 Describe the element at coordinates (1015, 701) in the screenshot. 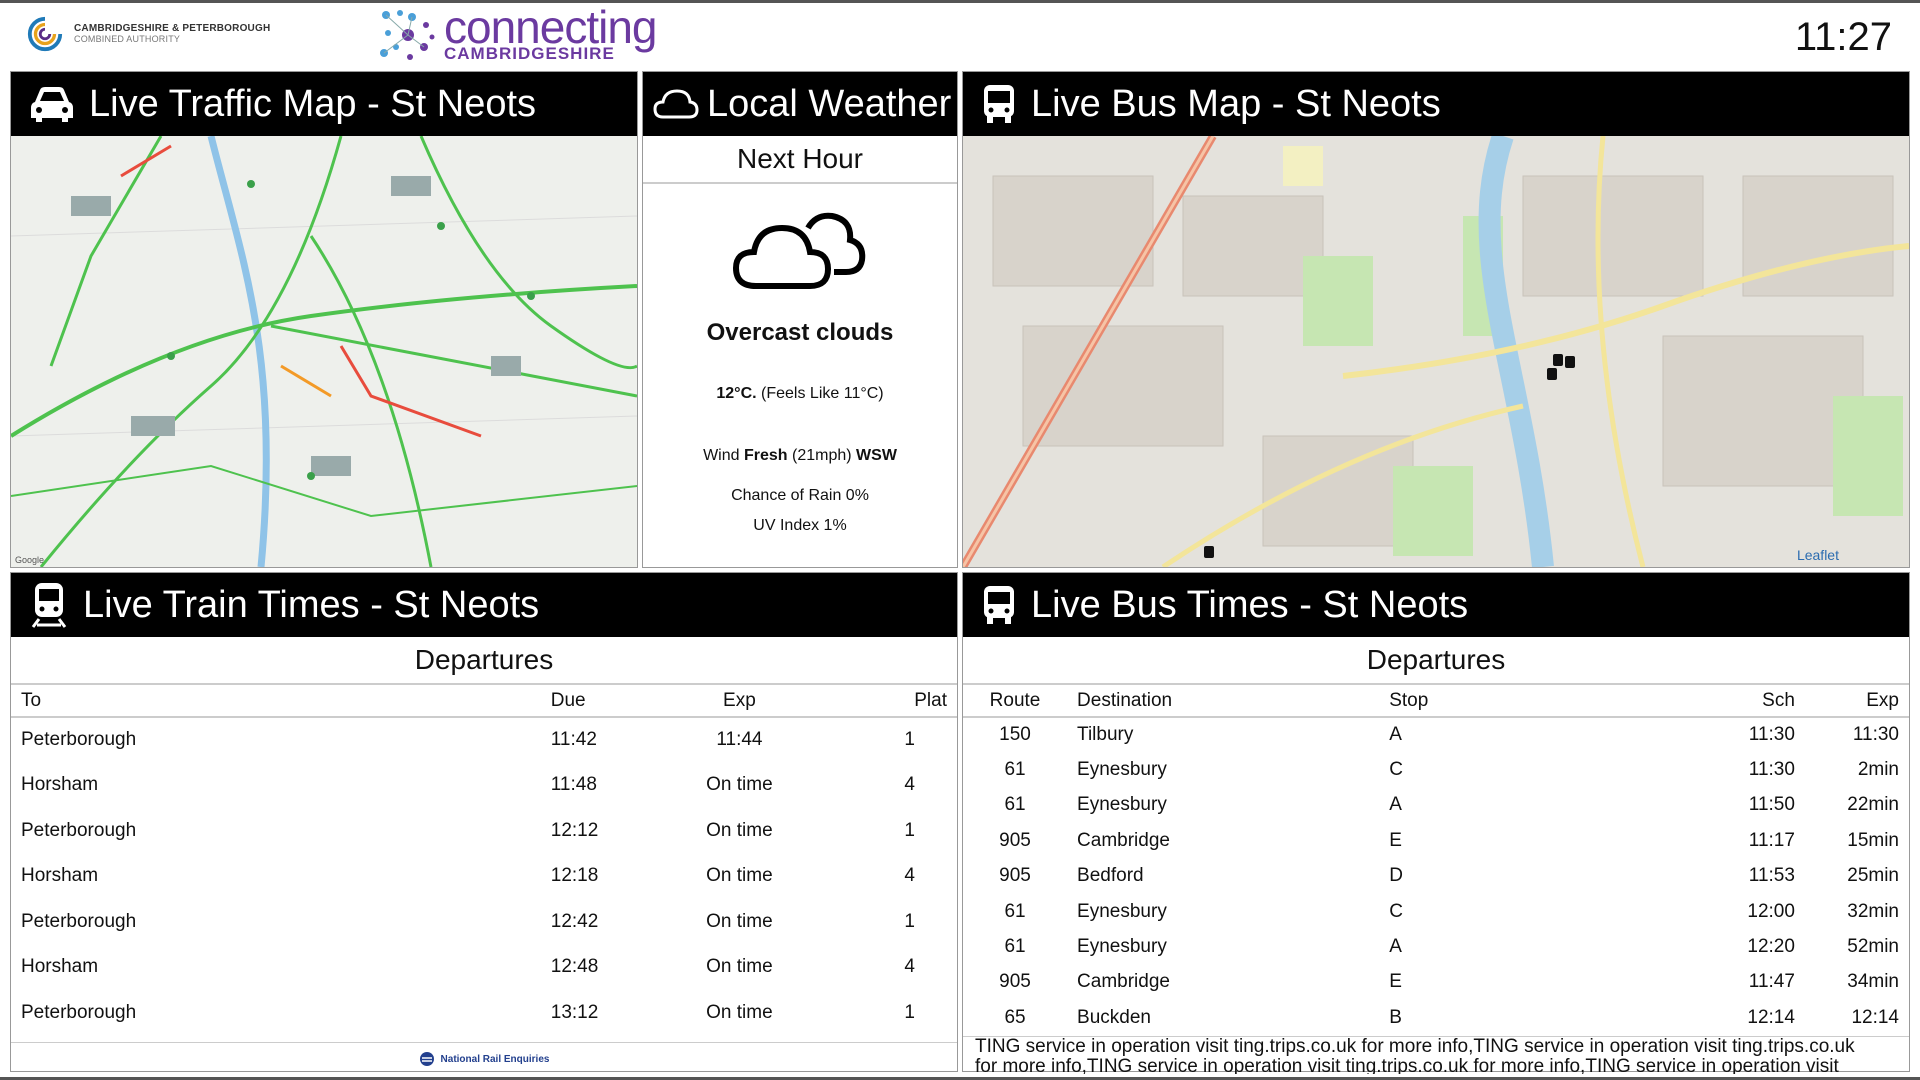

I see `col-route: Route` at that location.